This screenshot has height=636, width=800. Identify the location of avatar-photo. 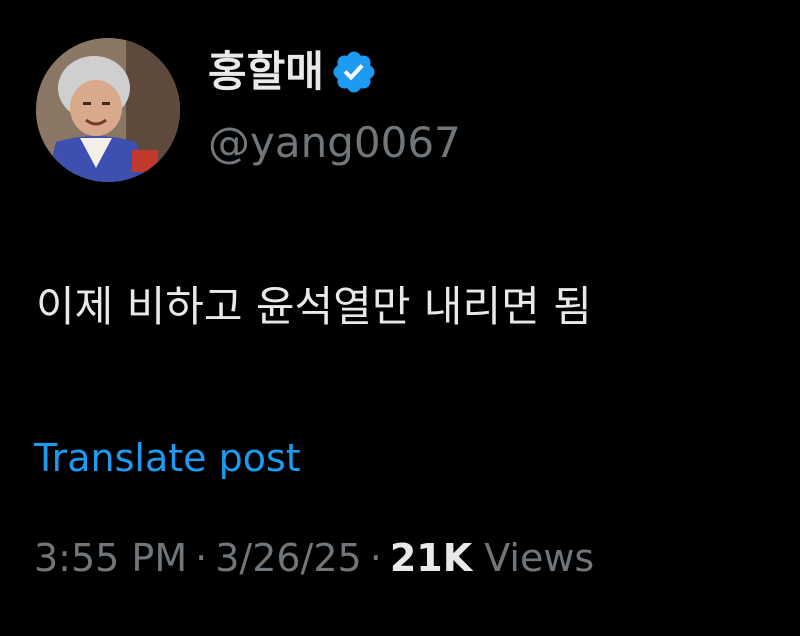
(108, 110).